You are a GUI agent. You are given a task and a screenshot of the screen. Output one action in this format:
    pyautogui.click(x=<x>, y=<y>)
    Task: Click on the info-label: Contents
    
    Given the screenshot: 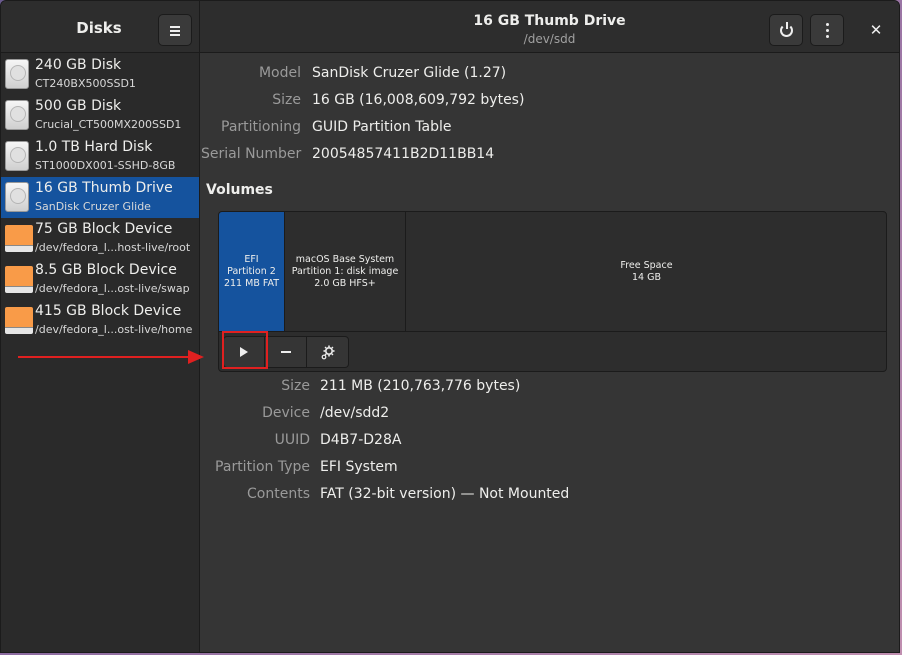 What is the action you would take?
    pyautogui.click(x=278, y=494)
    